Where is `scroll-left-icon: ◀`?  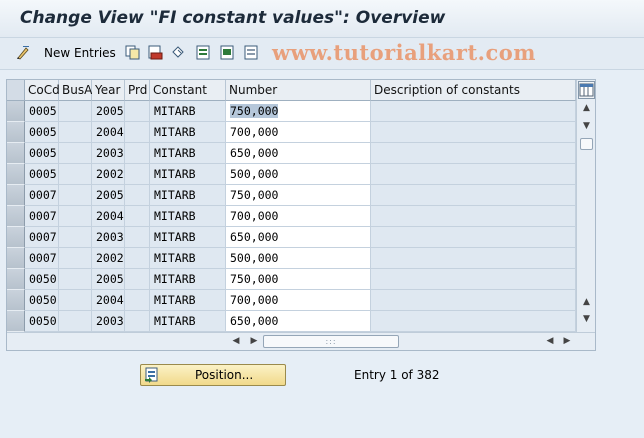 scroll-left-icon: ◀ is located at coordinates (236, 341).